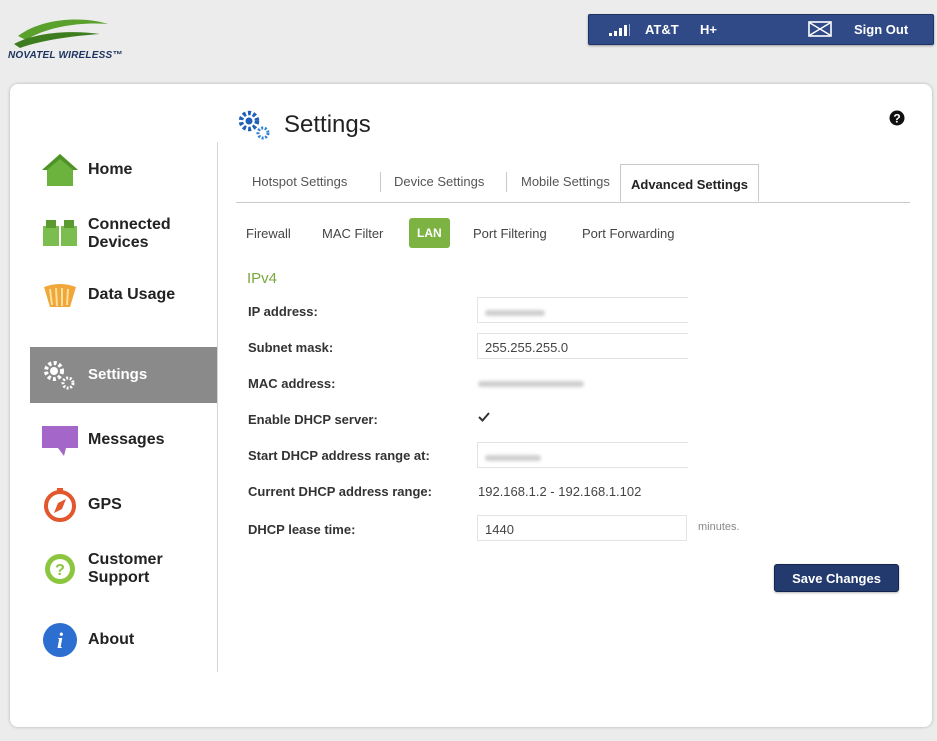 The width and height of the screenshot is (937, 741). Describe the element at coordinates (881, 29) in the screenshot. I see `sign-out-link: Sign Out` at that location.